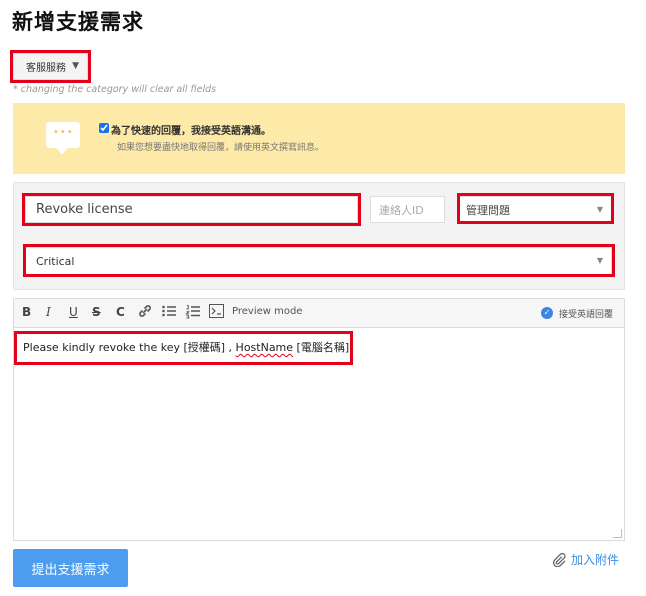 This screenshot has width=646, height=596. Describe the element at coordinates (191, 209) in the screenshot. I see `subject-input: Revoke license` at that location.